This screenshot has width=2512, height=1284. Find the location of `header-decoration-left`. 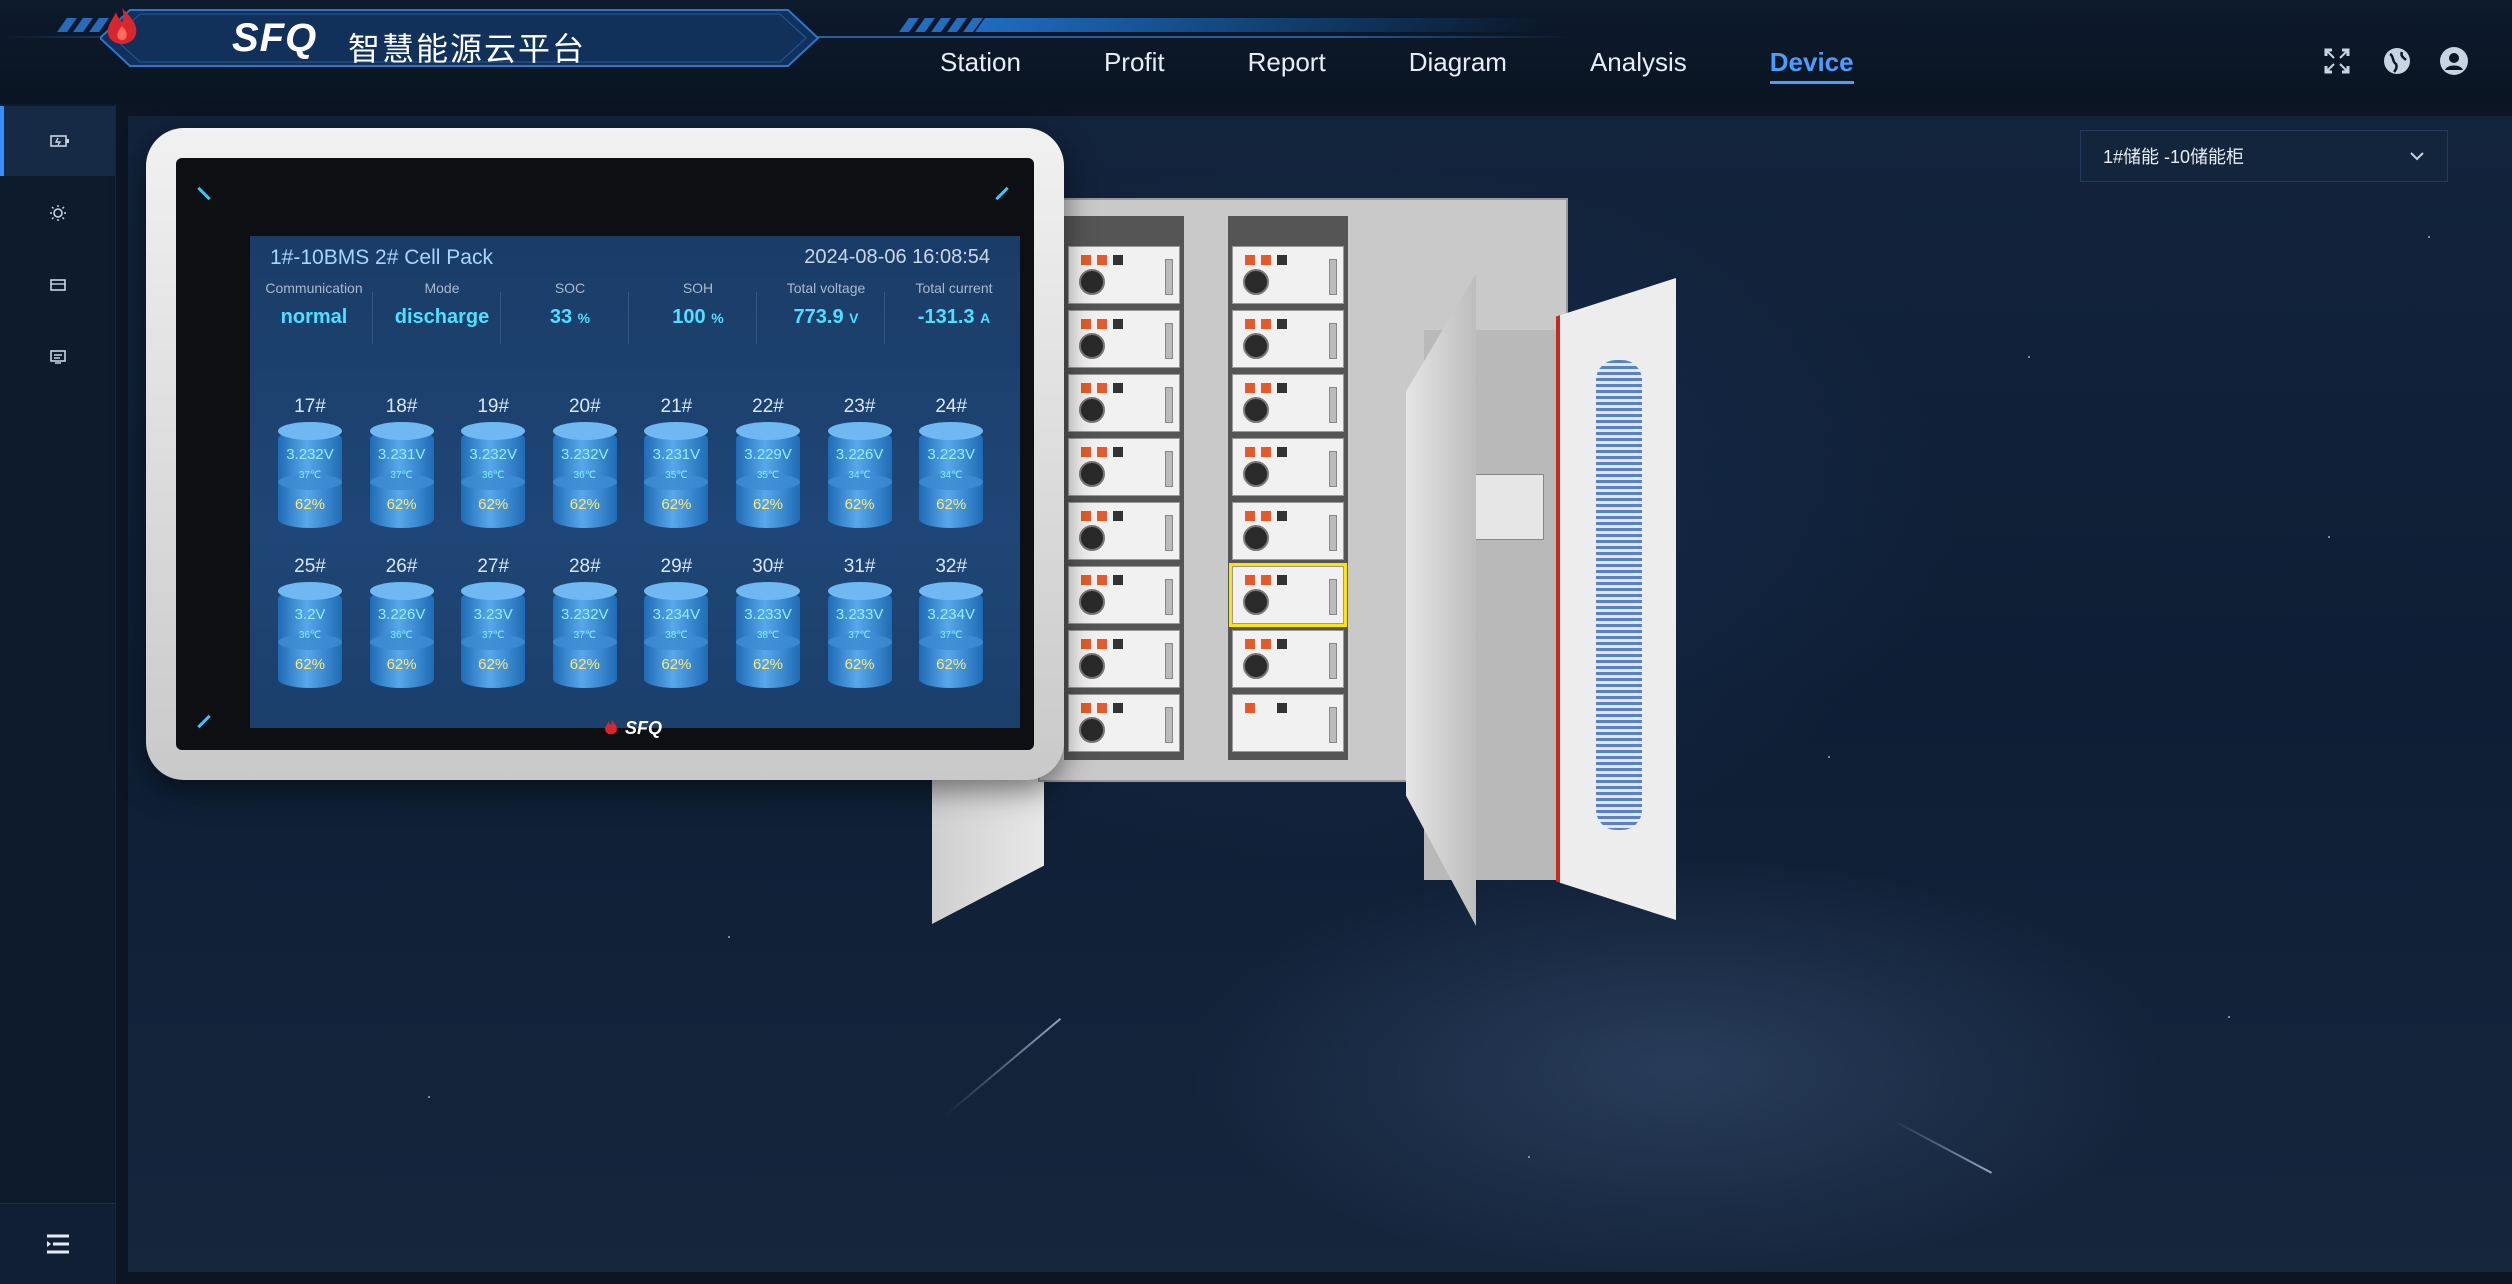

header-decoration-left is located at coordinates (83, 25).